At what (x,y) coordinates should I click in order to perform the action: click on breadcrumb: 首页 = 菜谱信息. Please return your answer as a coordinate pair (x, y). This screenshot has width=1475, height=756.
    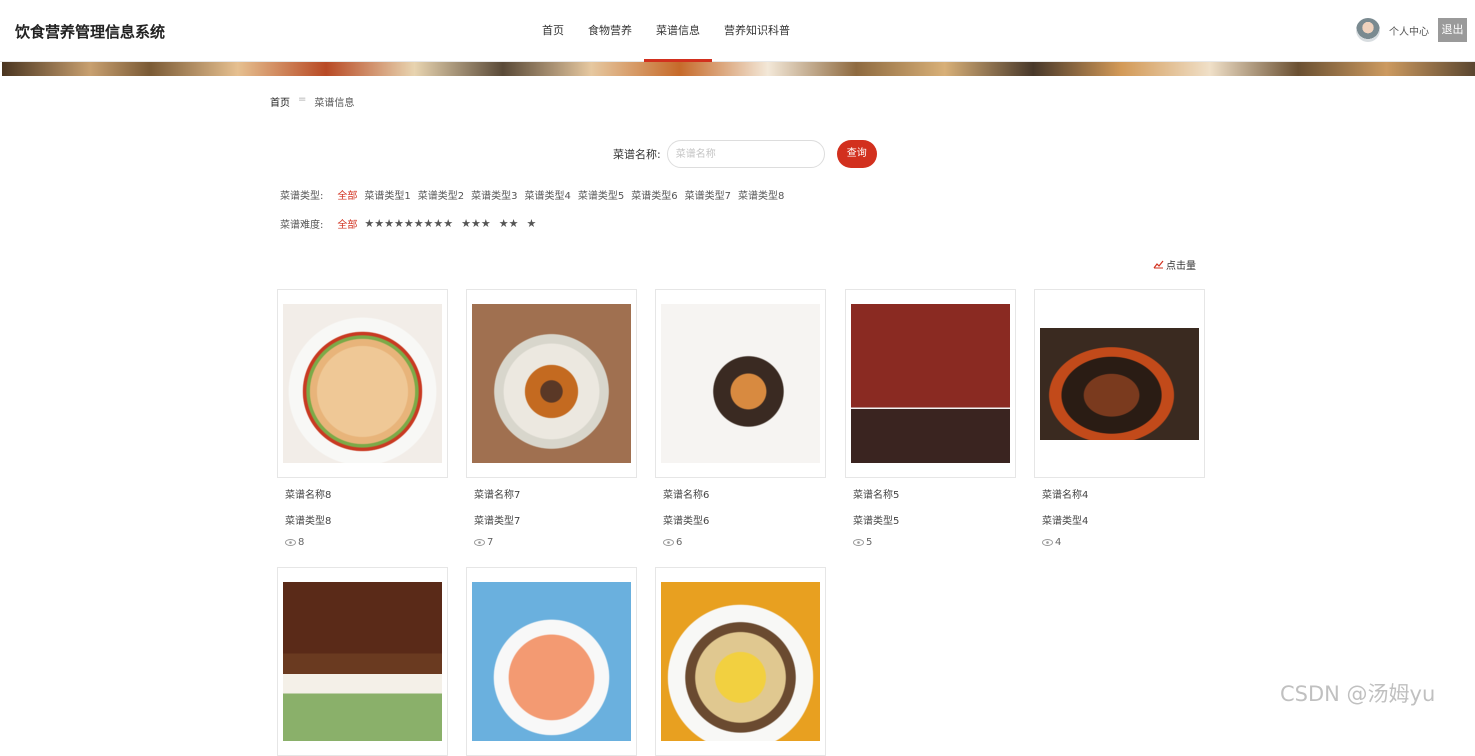
    Looking at the image, I should click on (312, 101).